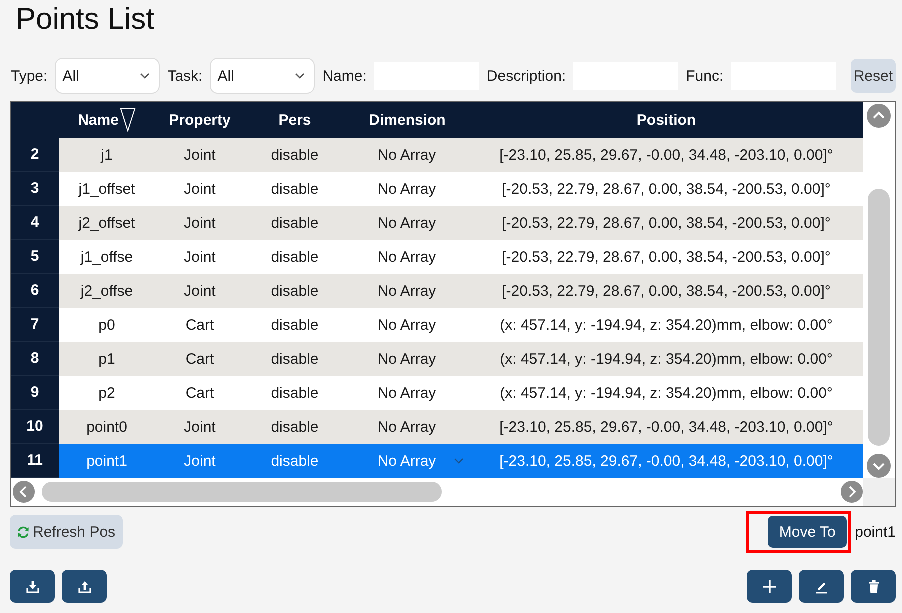 The height and width of the screenshot is (613, 902). I want to click on row-number: 4, so click(35, 223).